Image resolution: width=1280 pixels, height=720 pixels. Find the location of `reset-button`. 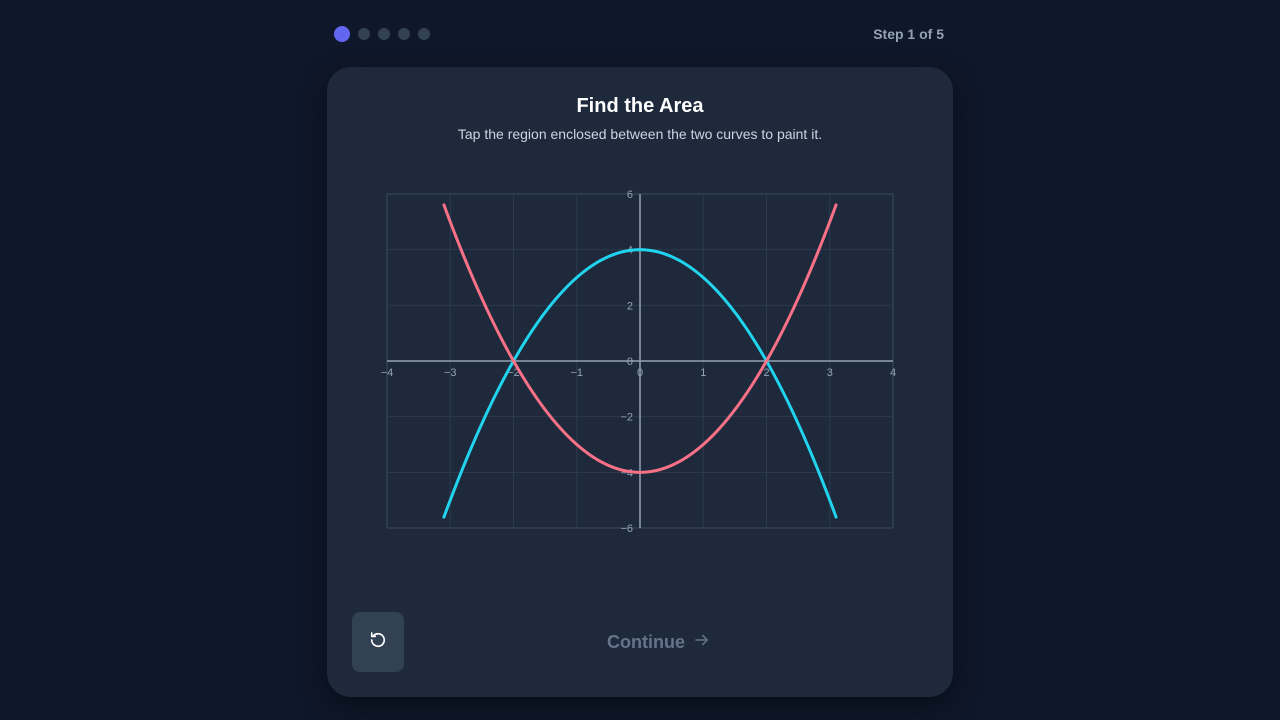

reset-button is located at coordinates (378, 642).